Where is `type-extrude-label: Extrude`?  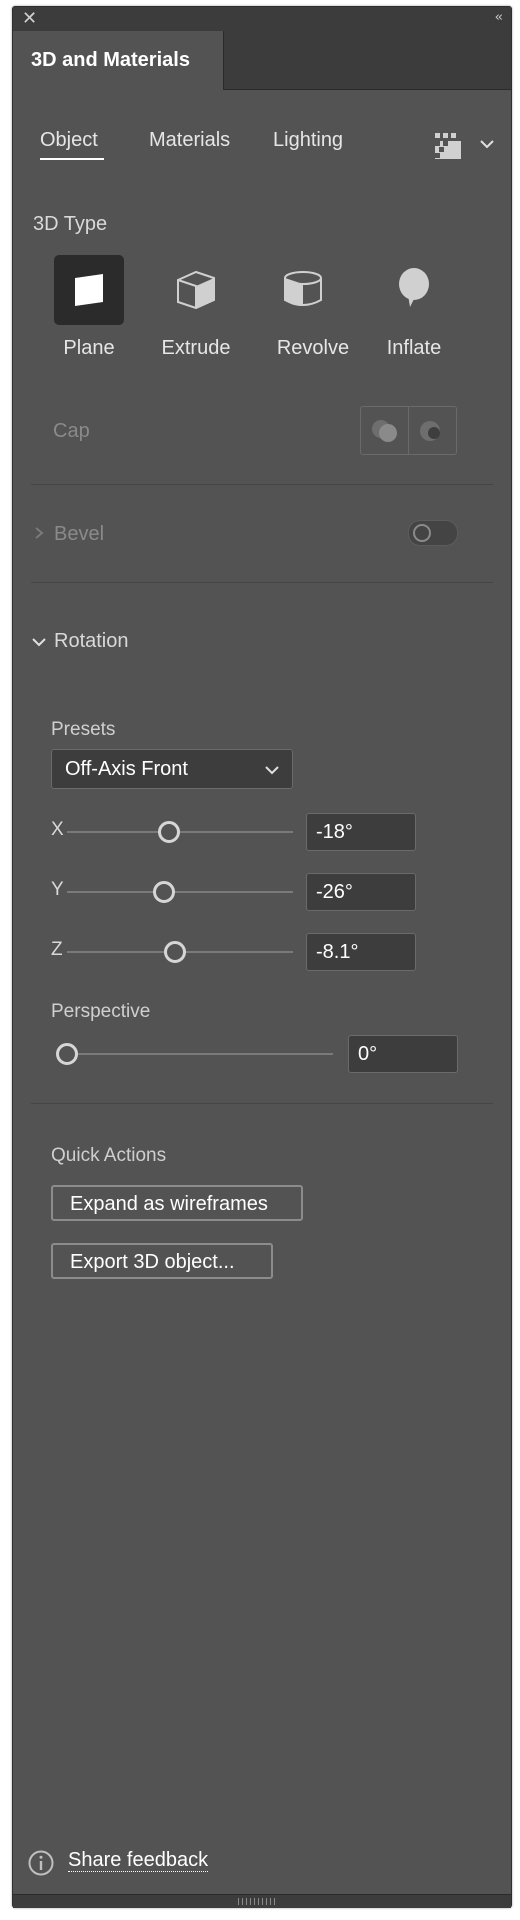
type-extrude-label: Extrude is located at coordinates (196, 348).